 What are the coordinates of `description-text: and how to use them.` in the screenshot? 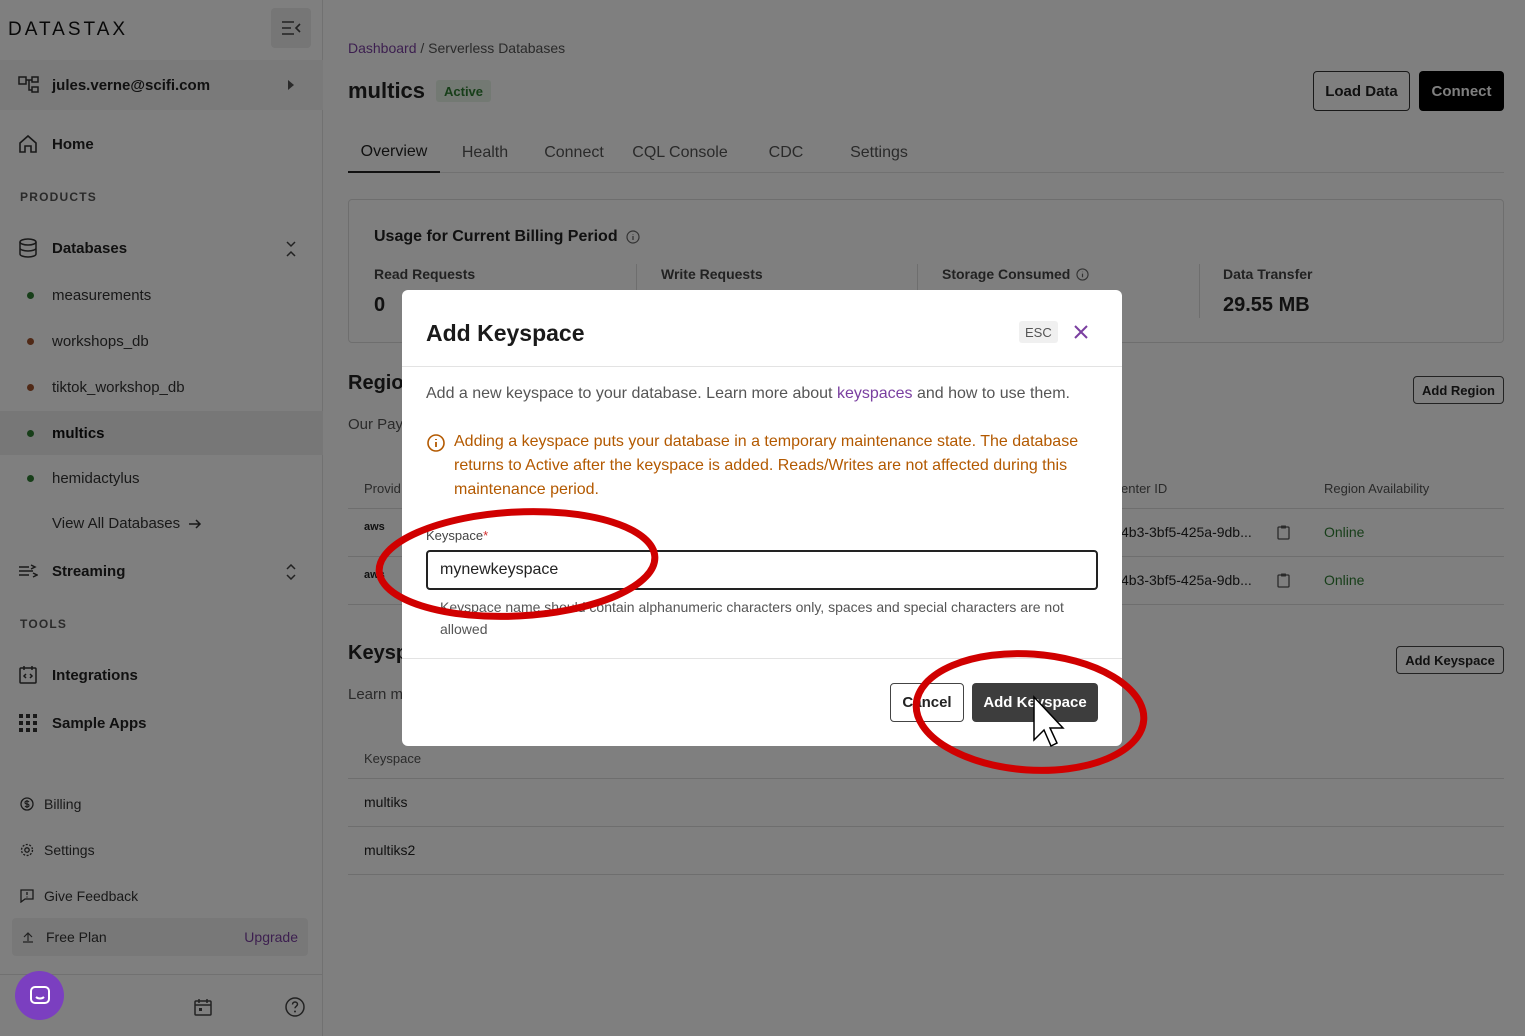 It's located at (991, 393).